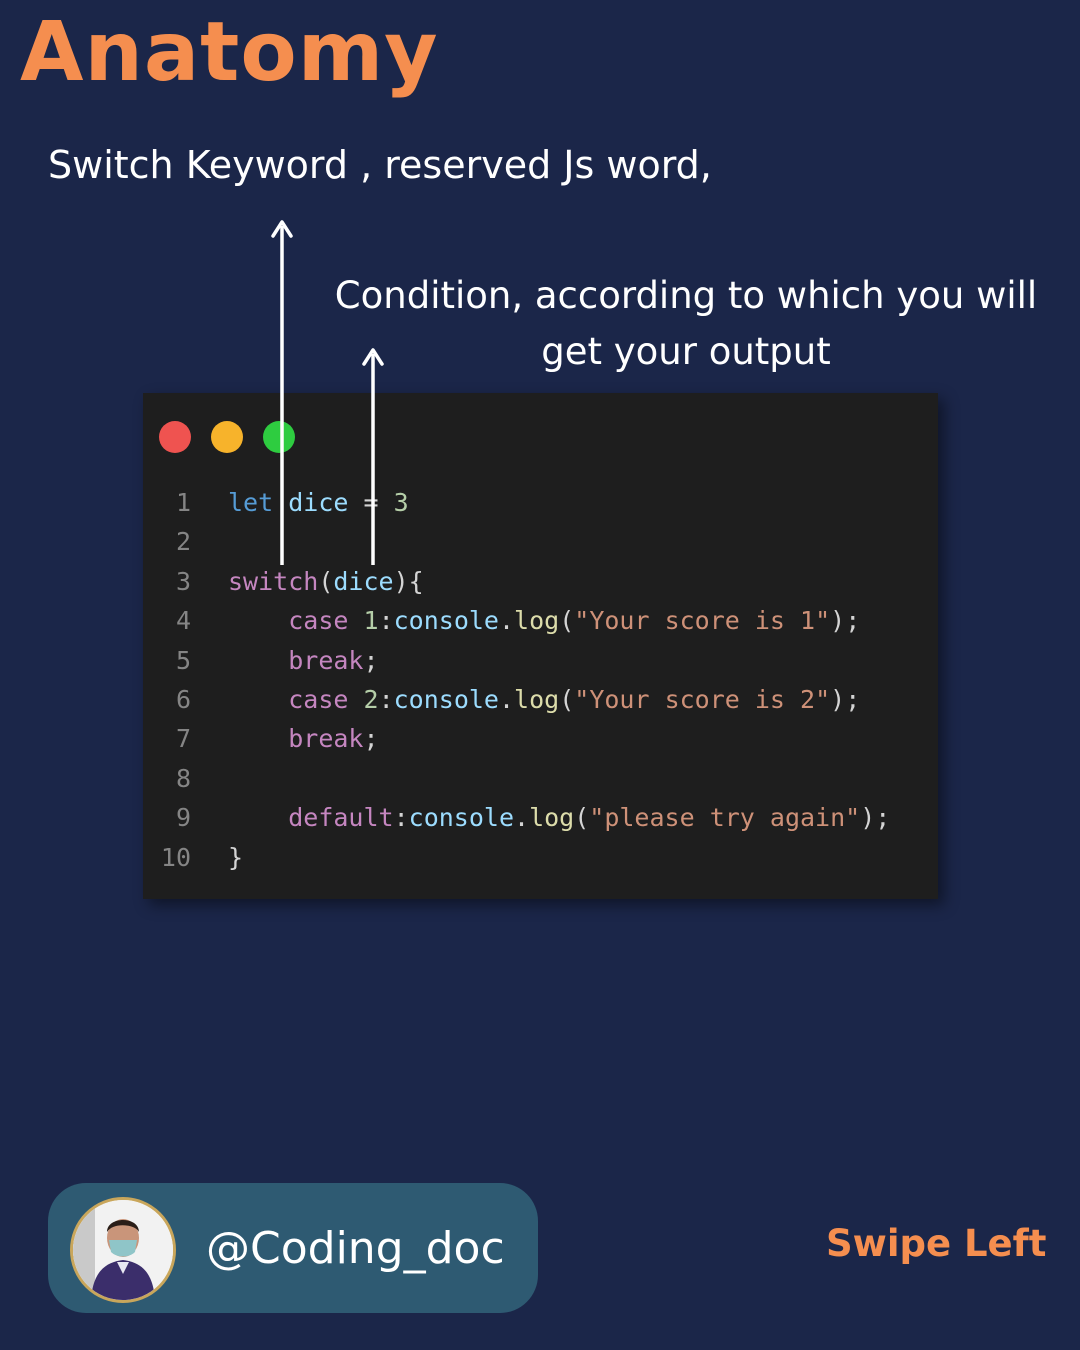 This screenshot has height=1350, width=1080. Describe the element at coordinates (516, 502) in the screenshot. I see `code-line-1: 1 let dice = 3` at that location.